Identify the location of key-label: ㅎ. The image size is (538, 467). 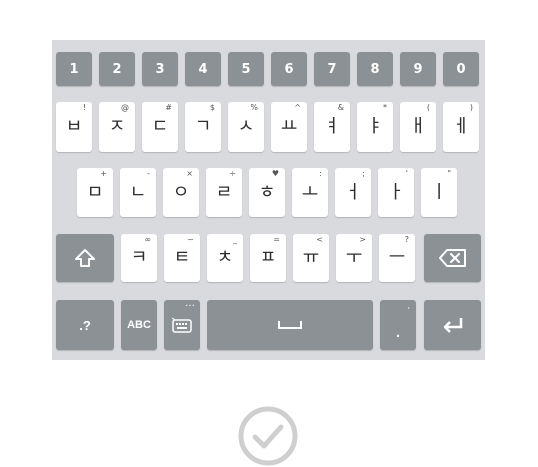
(267, 192).